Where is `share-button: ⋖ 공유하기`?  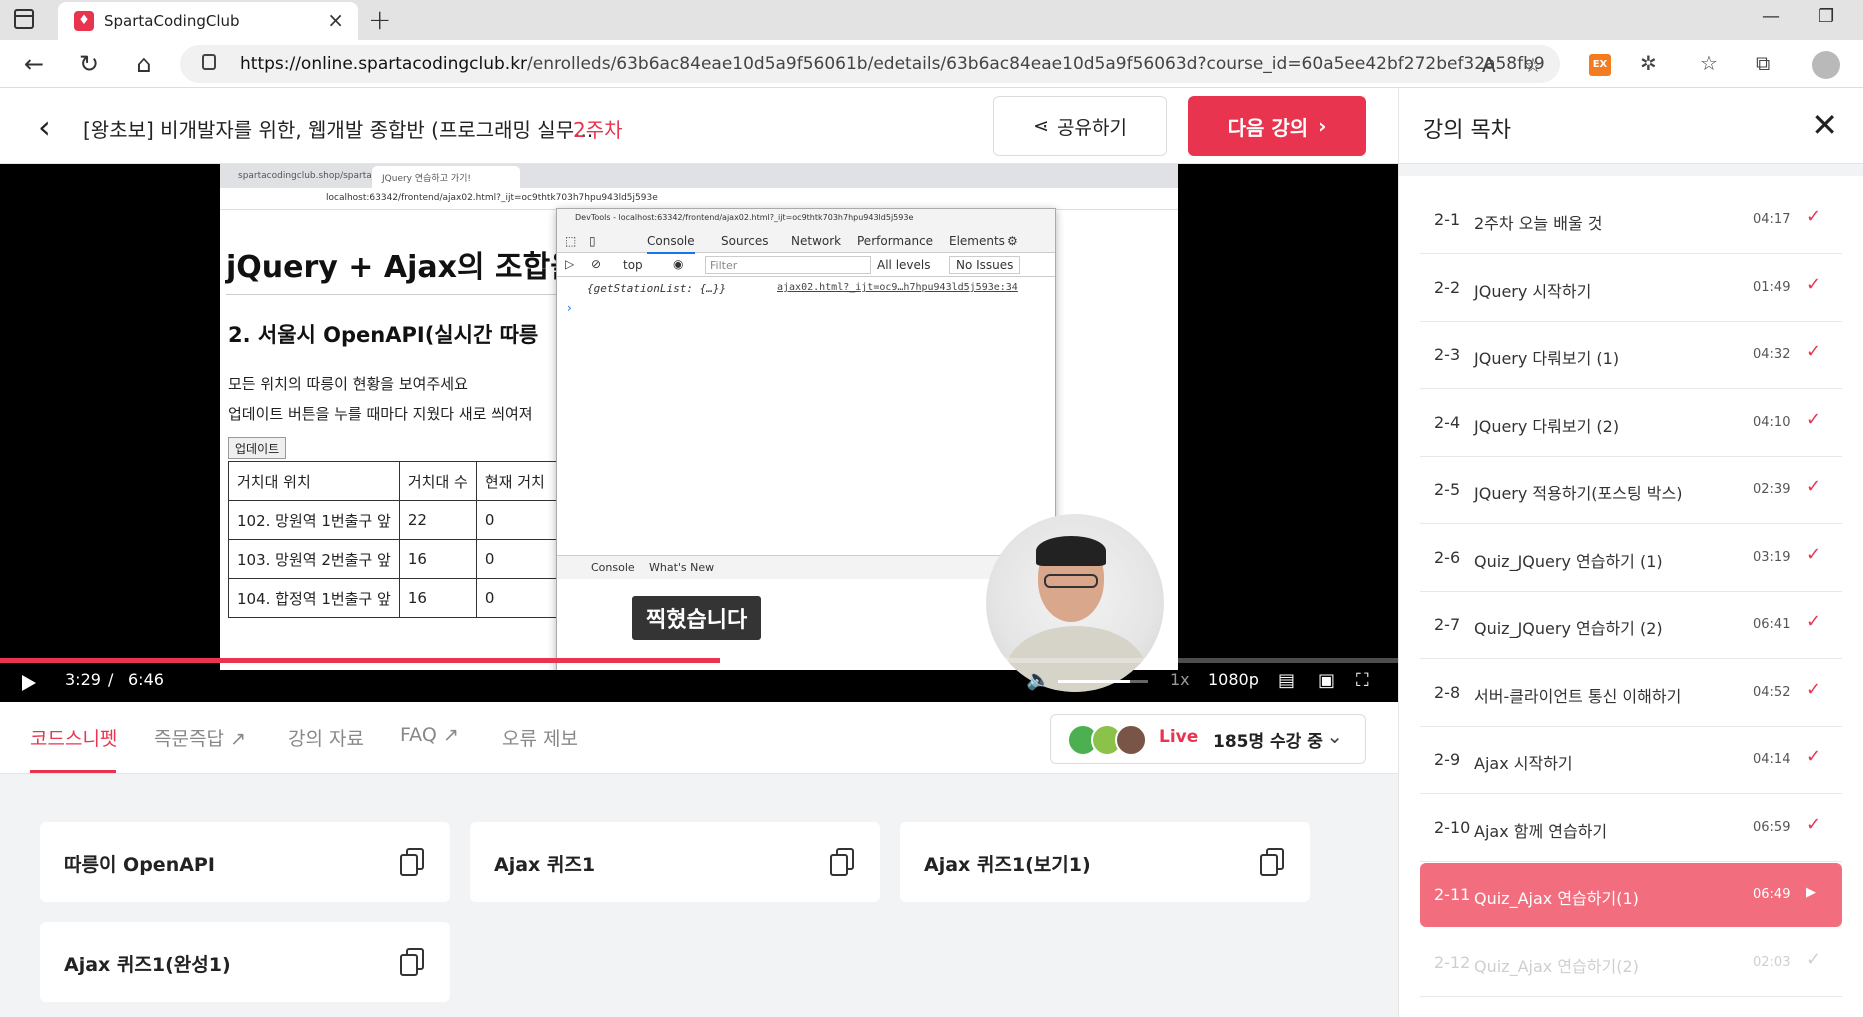
share-button: ⋖ 공유하기 is located at coordinates (1080, 126).